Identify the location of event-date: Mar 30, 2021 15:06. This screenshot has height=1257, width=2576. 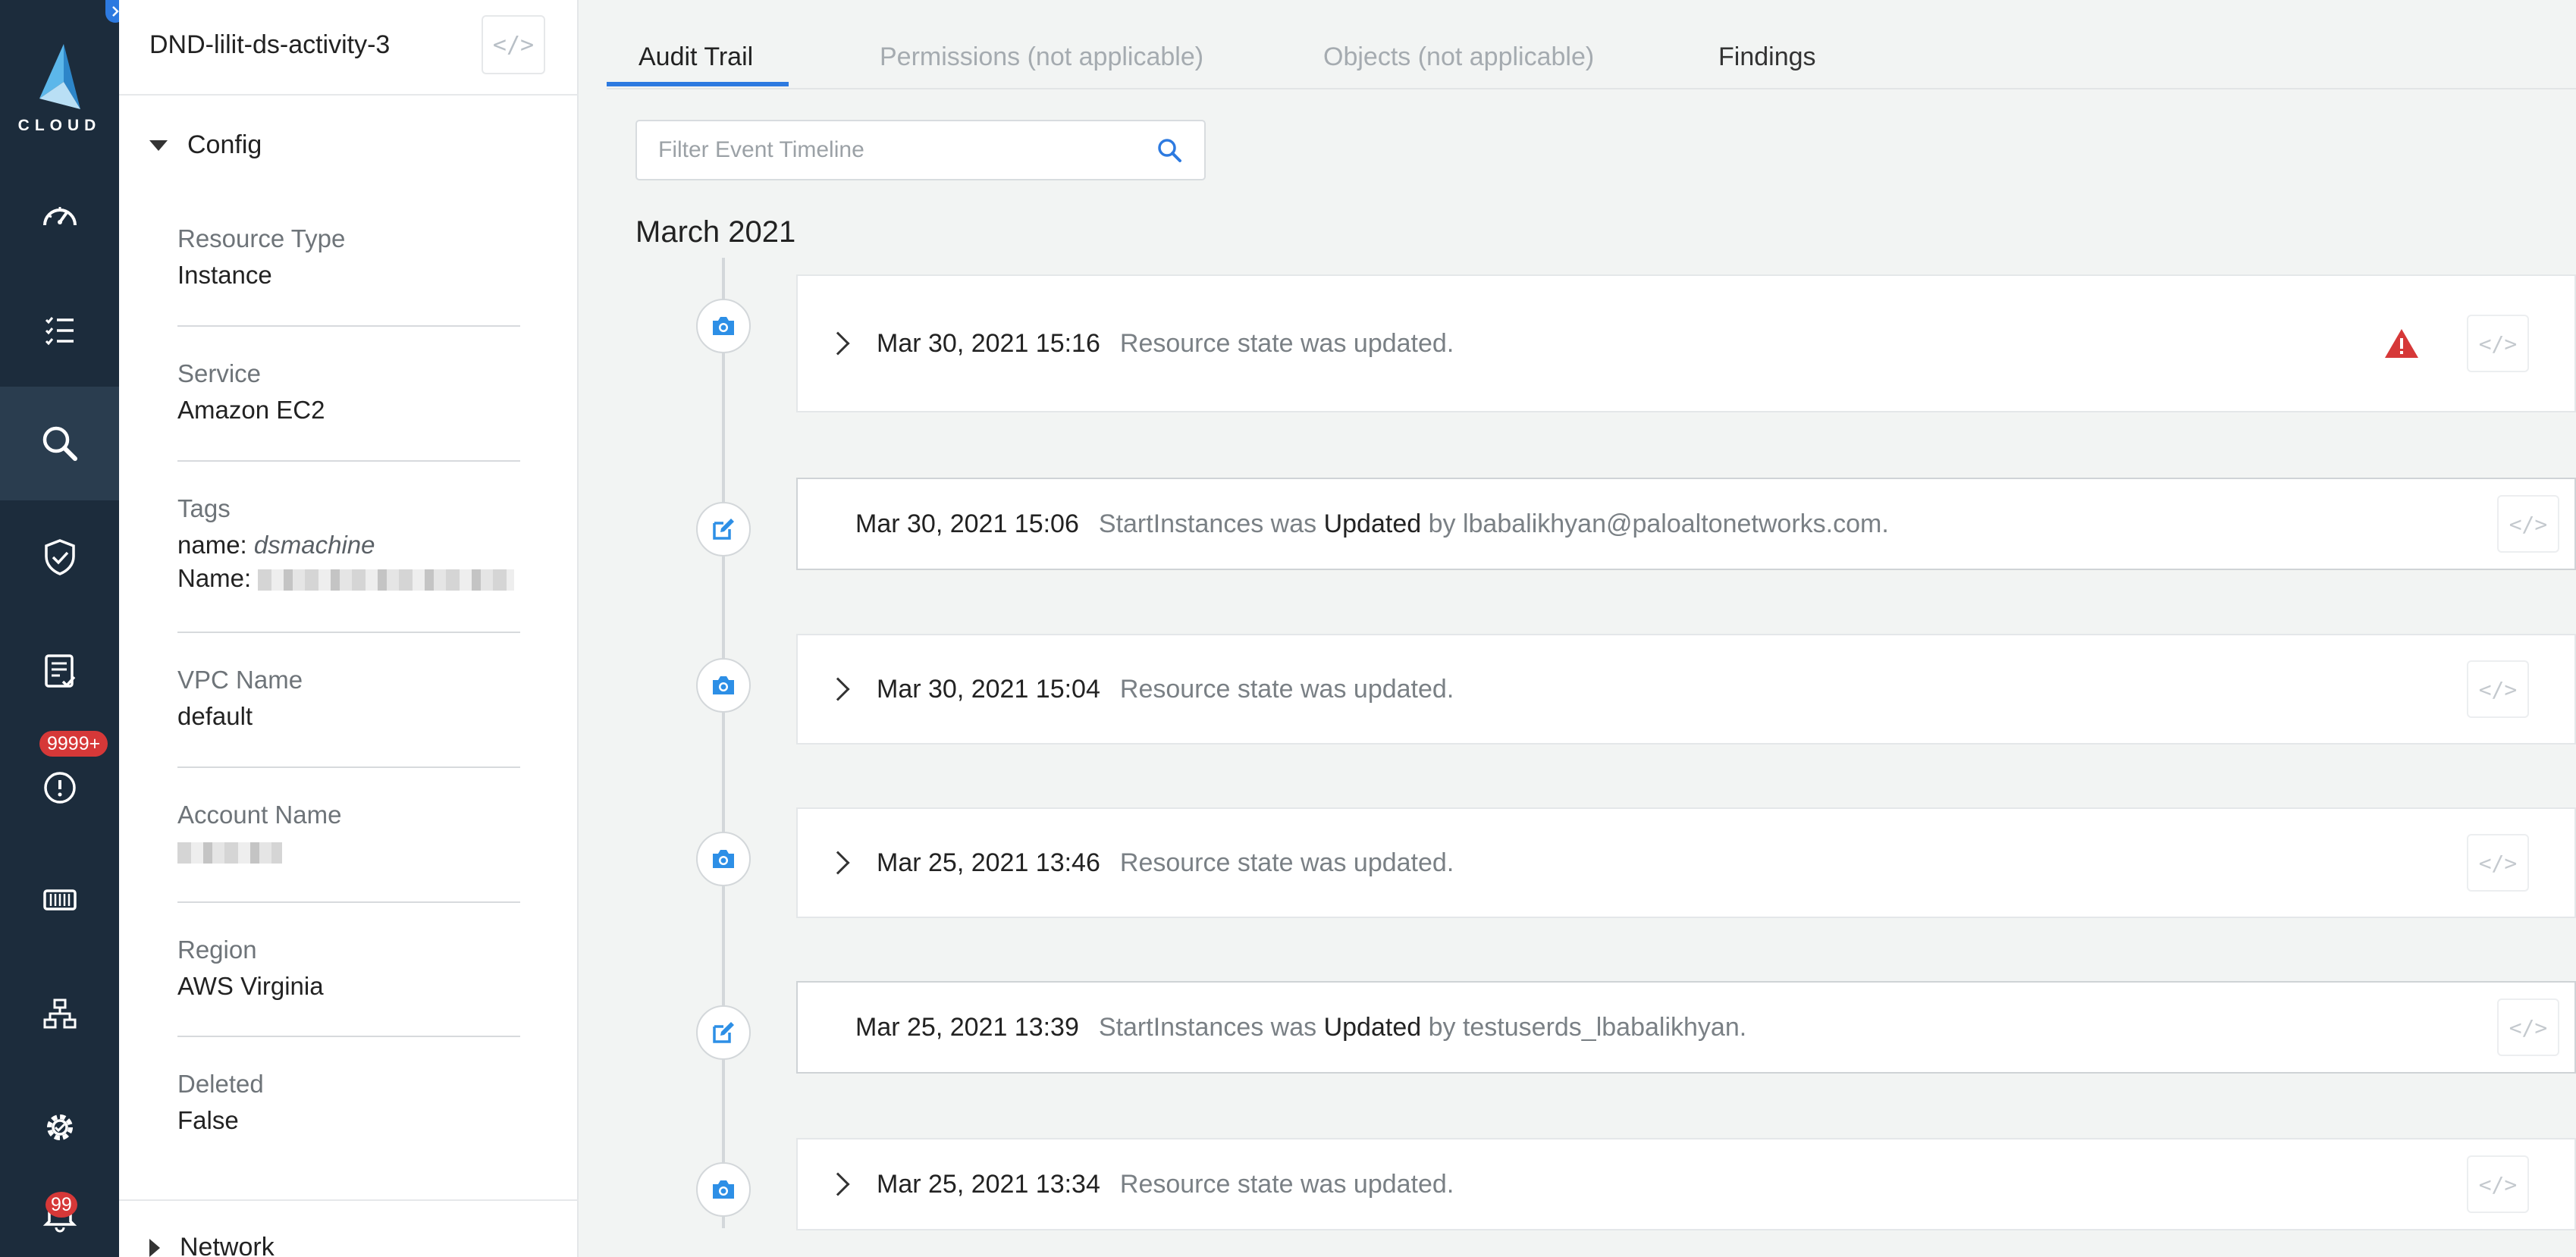
(967, 524).